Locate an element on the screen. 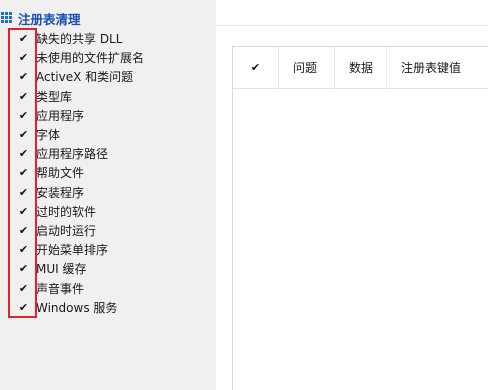 This screenshot has width=488, height=390. option-installers: ✔ 安装程序 is located at coordinates (117, 192).